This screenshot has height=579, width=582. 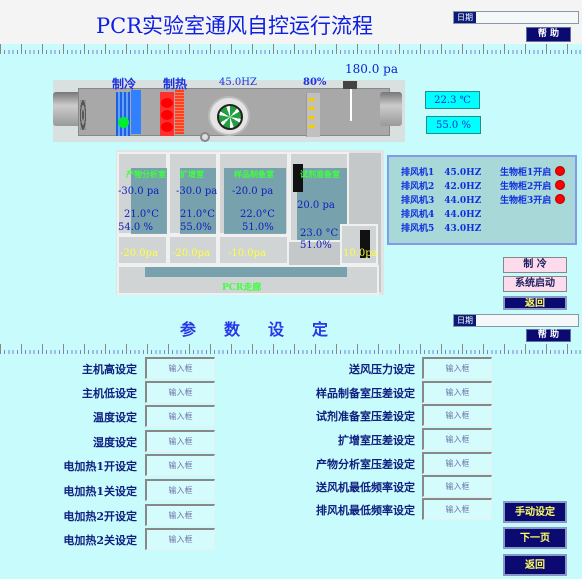 I want to click on cooling-coil-fins, so click(x=136, y=112).